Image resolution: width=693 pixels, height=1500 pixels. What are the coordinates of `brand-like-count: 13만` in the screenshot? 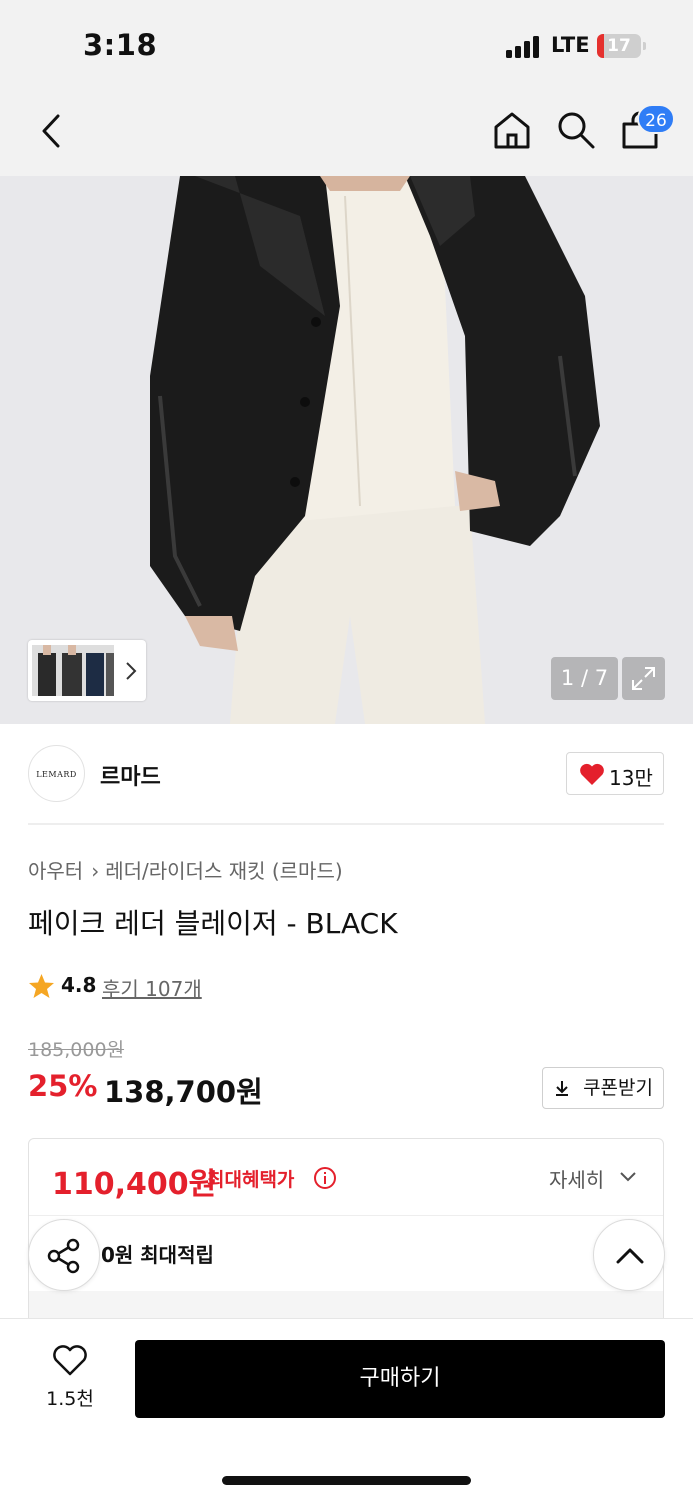 It's located at (631, 778).